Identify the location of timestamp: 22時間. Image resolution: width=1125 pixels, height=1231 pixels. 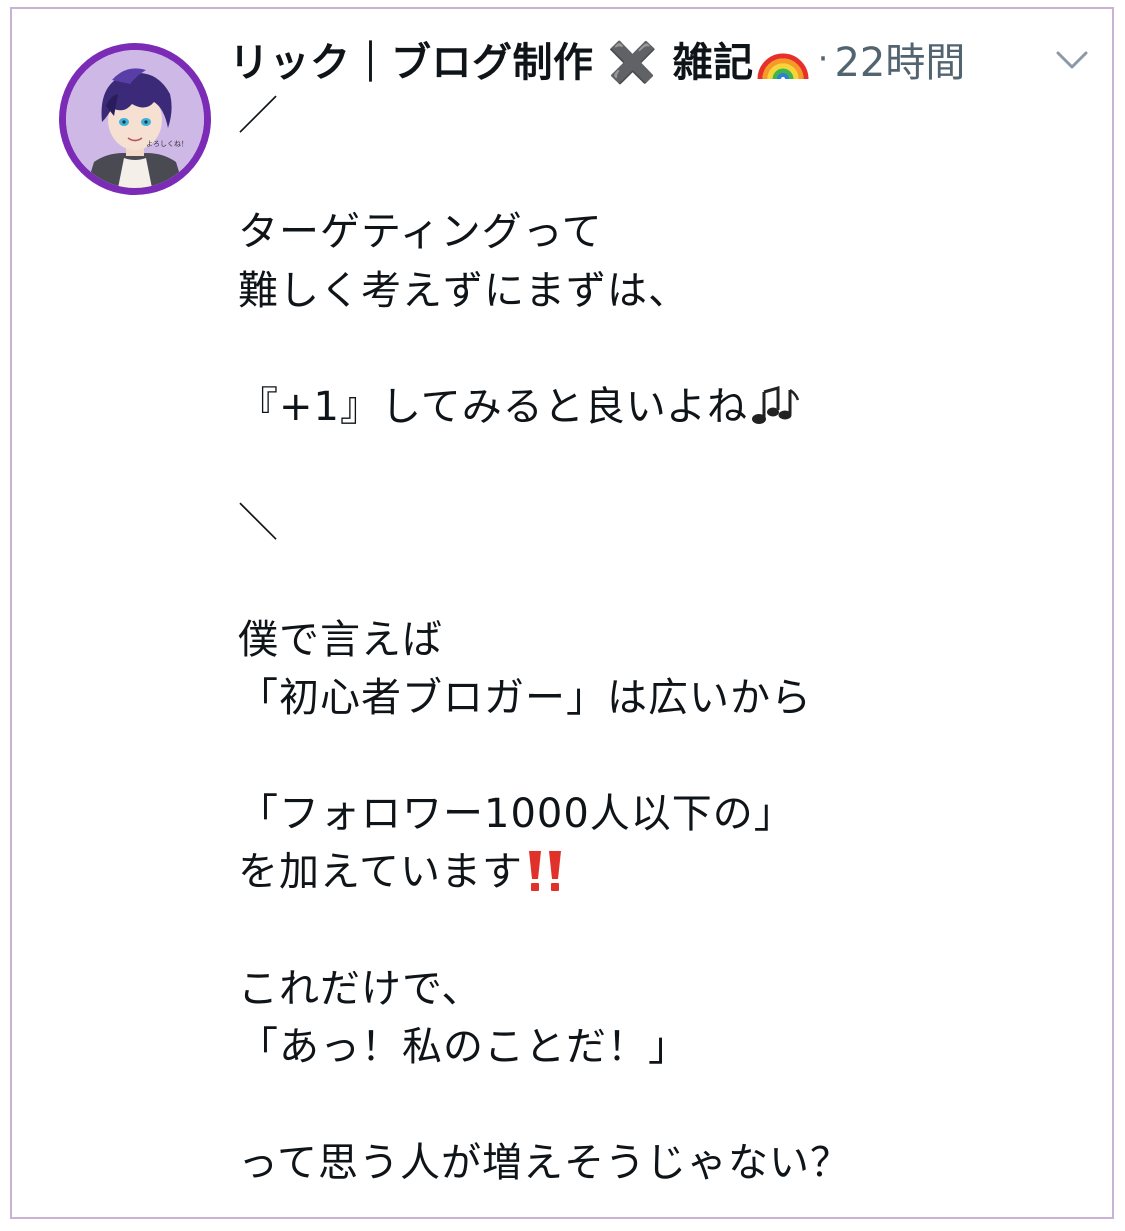
(899, 59).